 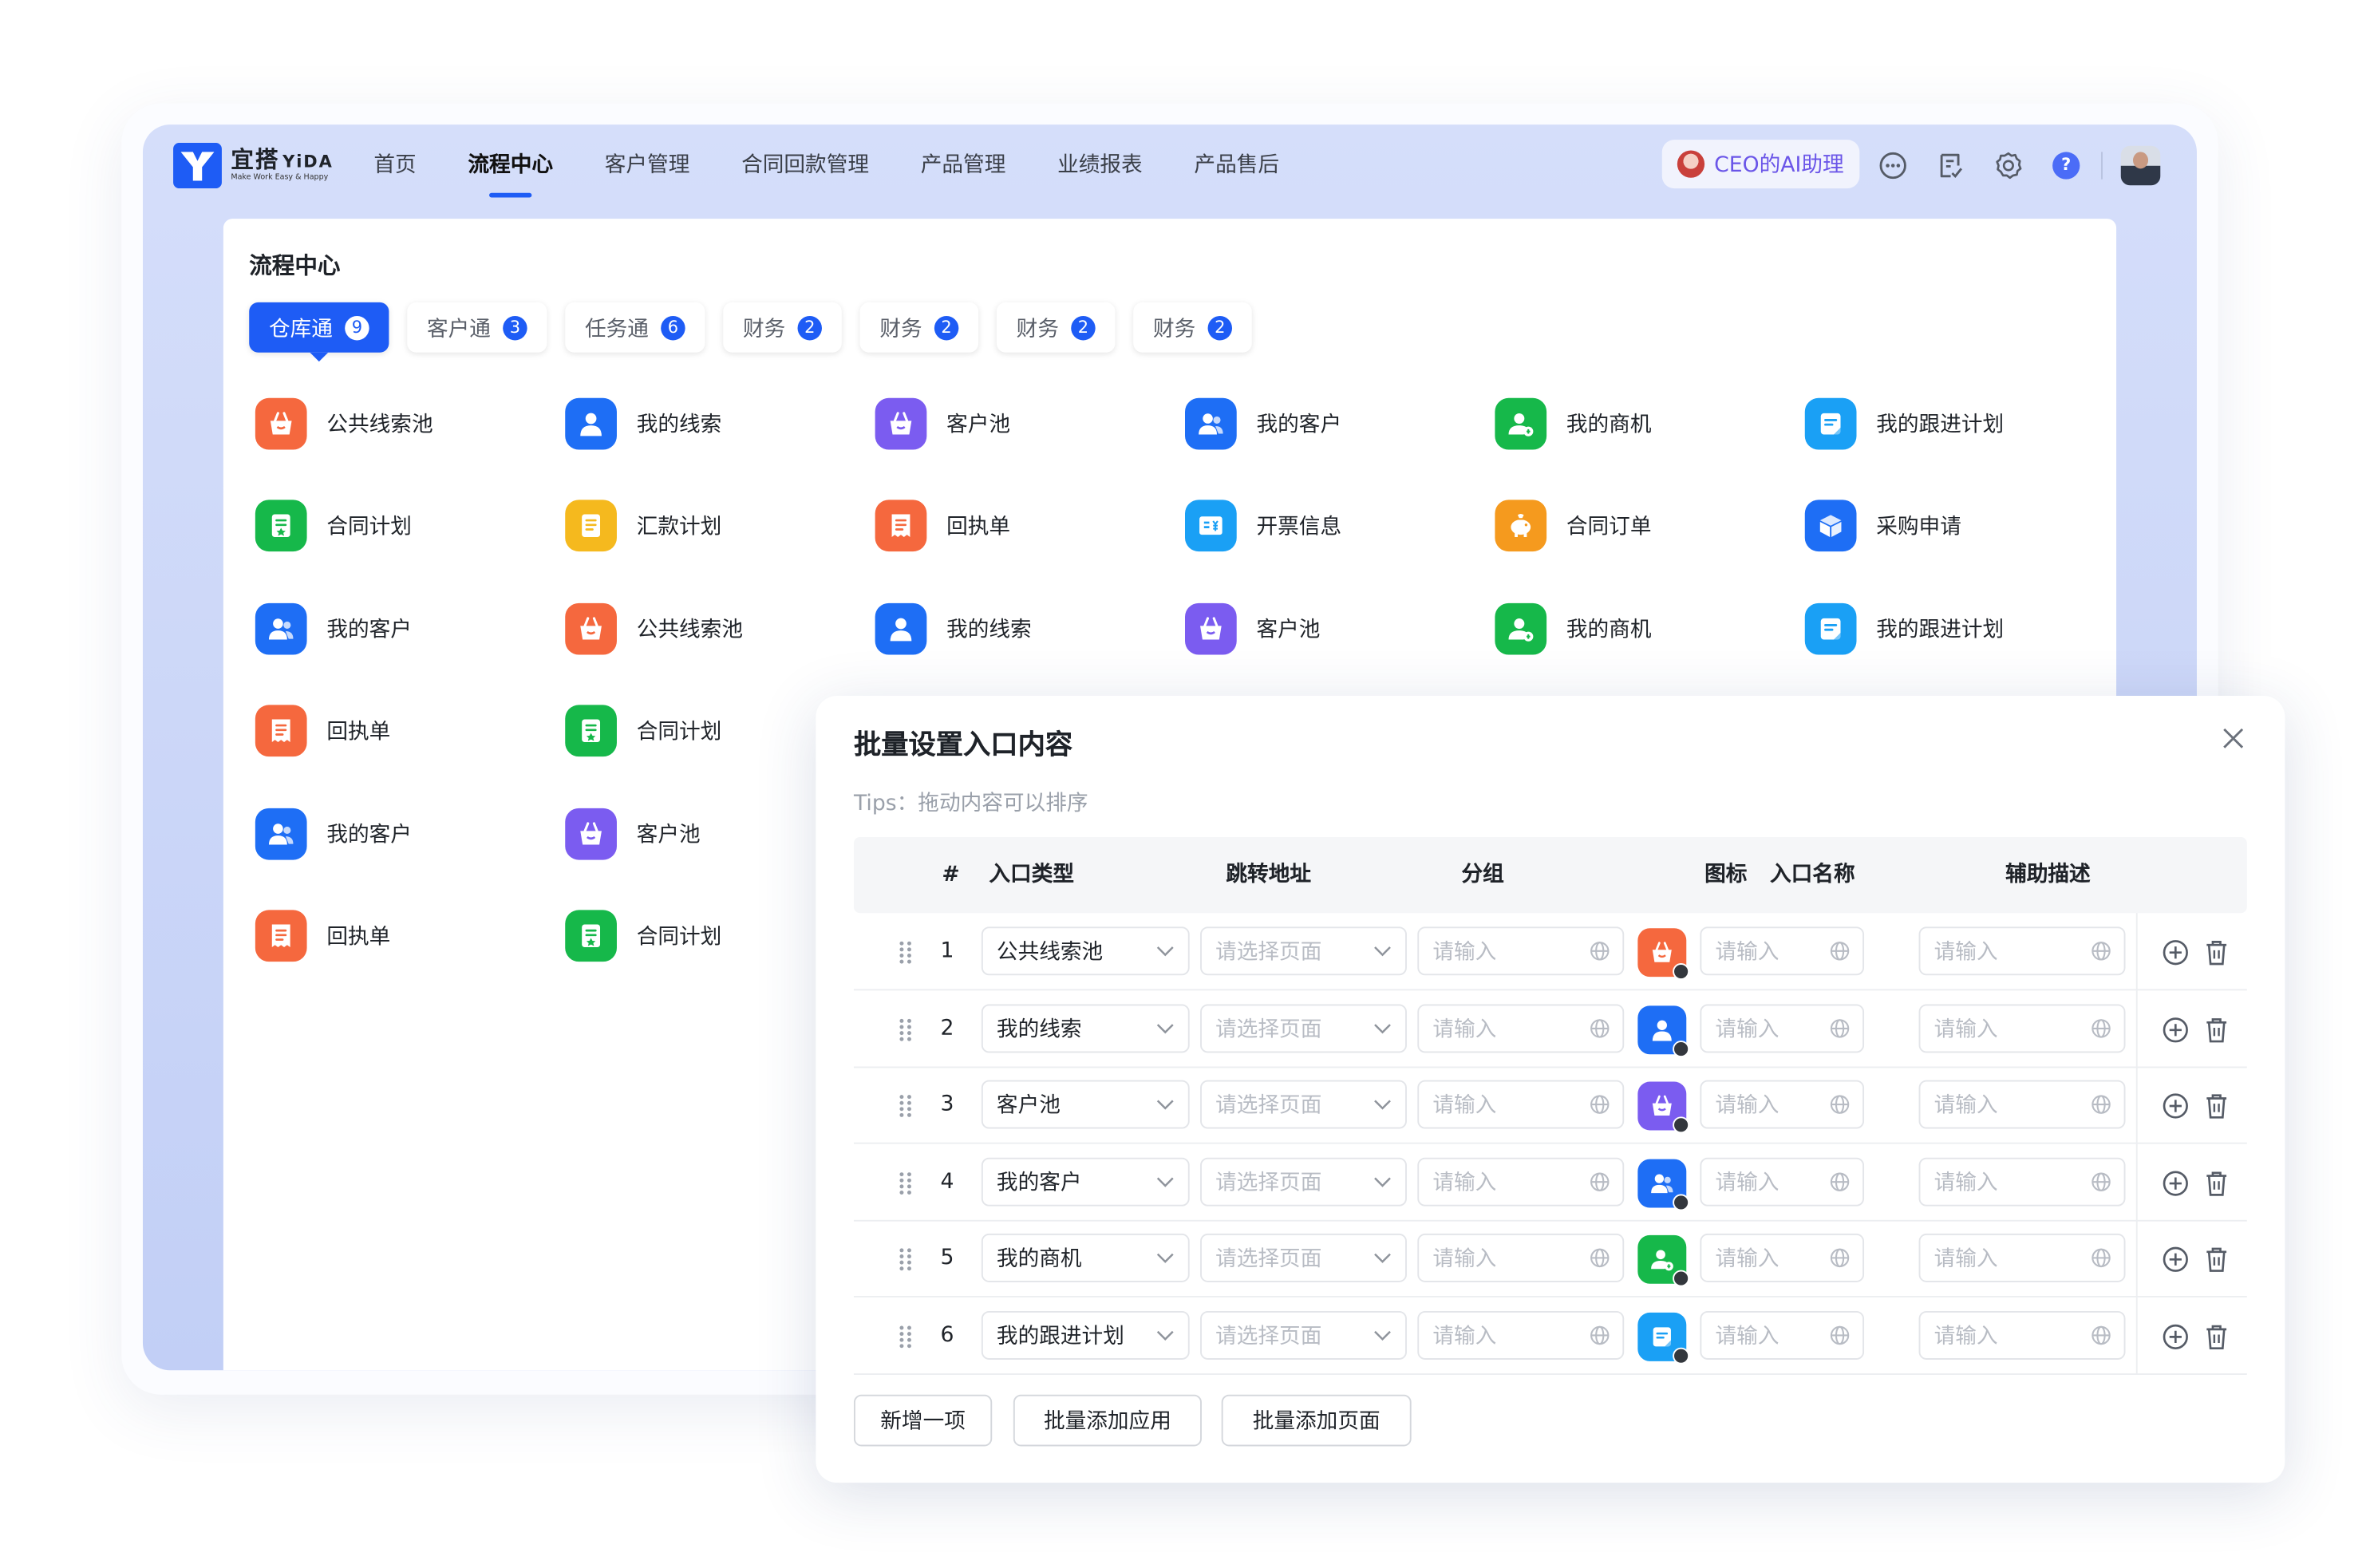 What do you see at coordinates (1086, 951) in the screenshot?
I see `entry-type-select: 公共线索池` at bounding box center [1086, 951].